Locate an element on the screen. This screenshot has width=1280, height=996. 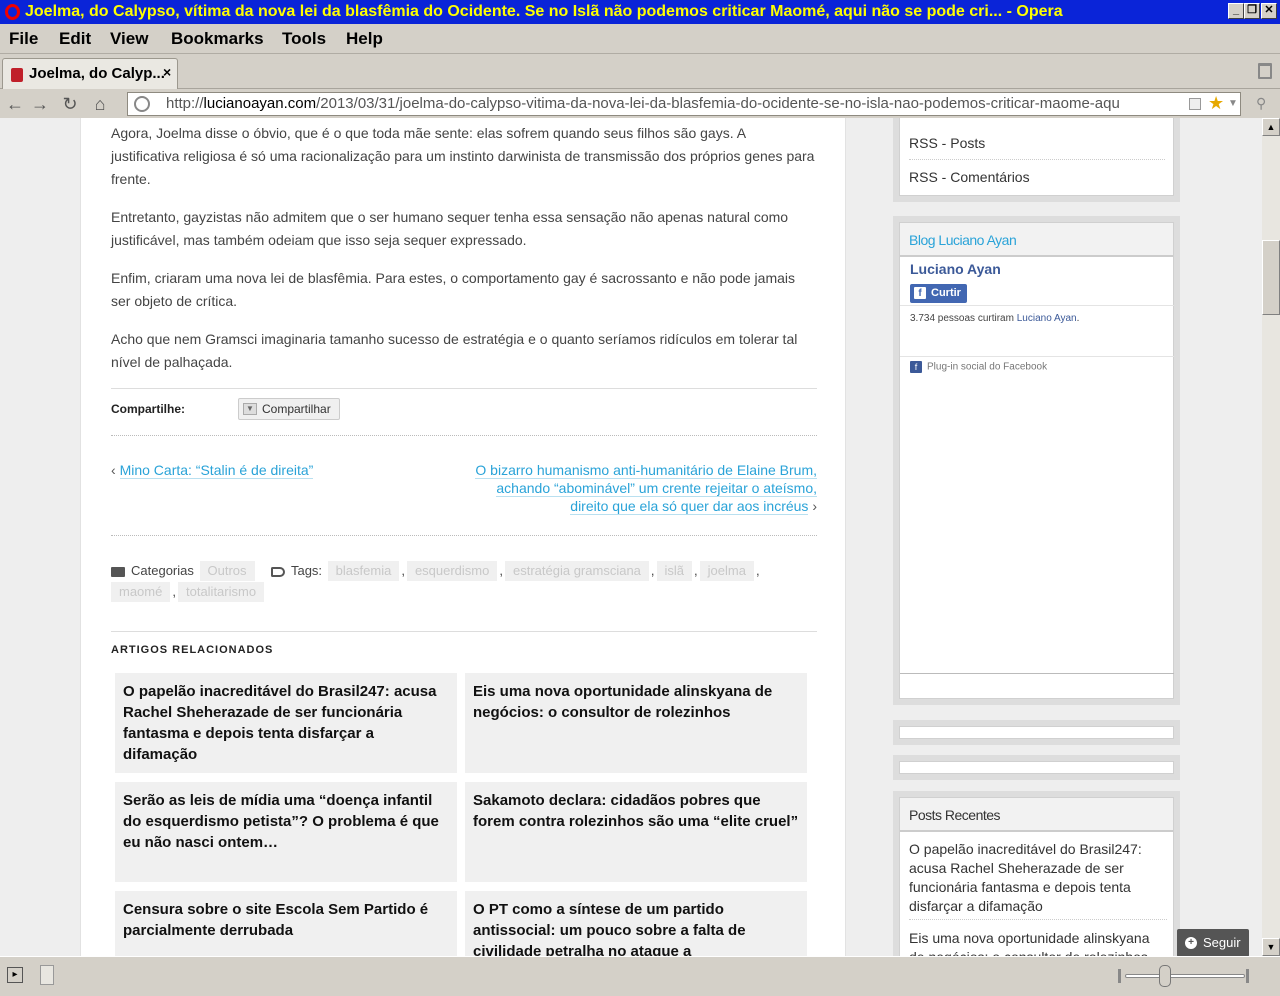
post-meta-cont: maomé, totalitarismo is located at coordinates (187, 592).